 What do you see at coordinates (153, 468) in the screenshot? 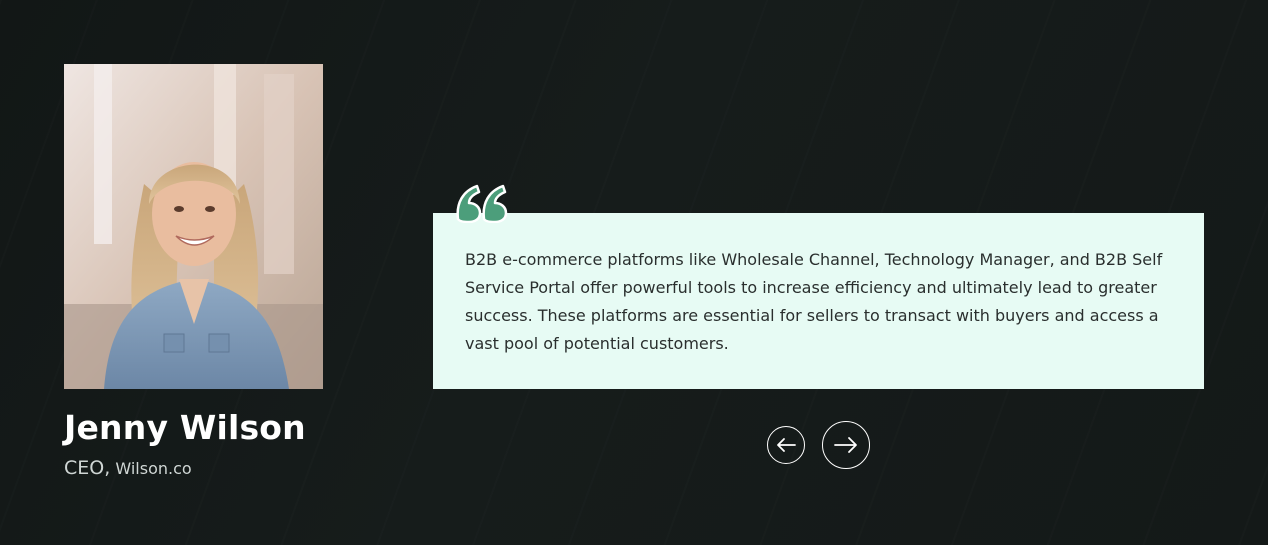
I see `role-company: Wilson.co` at bounding box center [153, 468].